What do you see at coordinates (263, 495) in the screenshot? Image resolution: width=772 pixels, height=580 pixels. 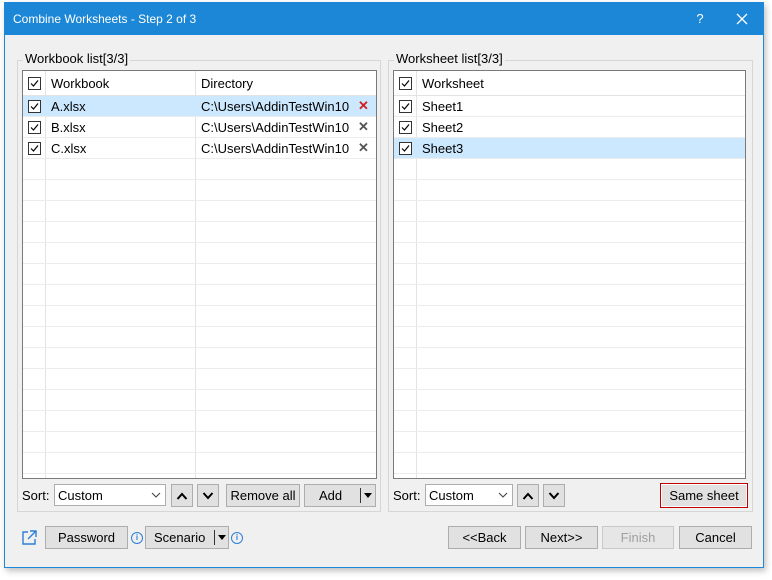 I see `remove-all-button: Remove all` at bounding box center [263, 495].